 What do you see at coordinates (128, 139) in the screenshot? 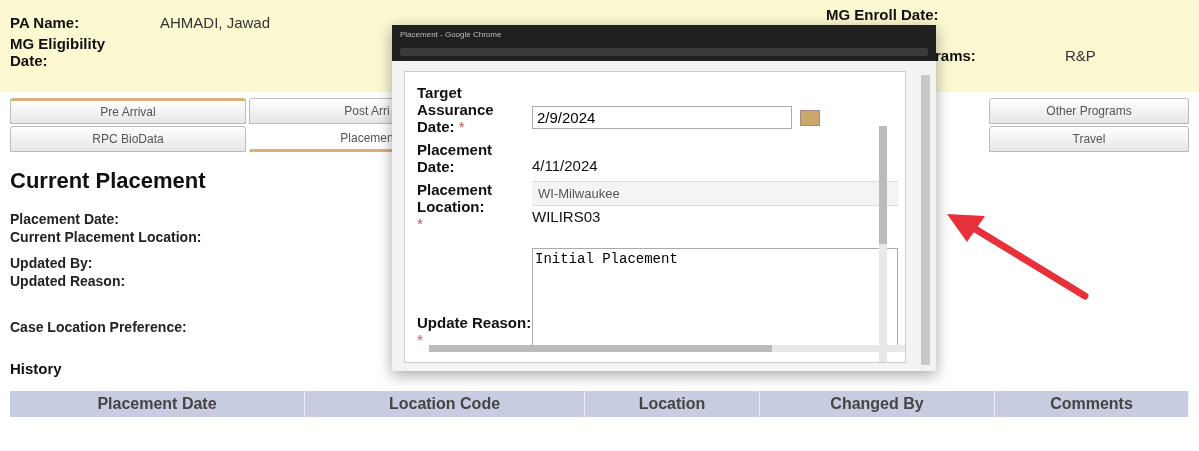
I see `tab: RPC BioData` at bounding box center [128, 139].